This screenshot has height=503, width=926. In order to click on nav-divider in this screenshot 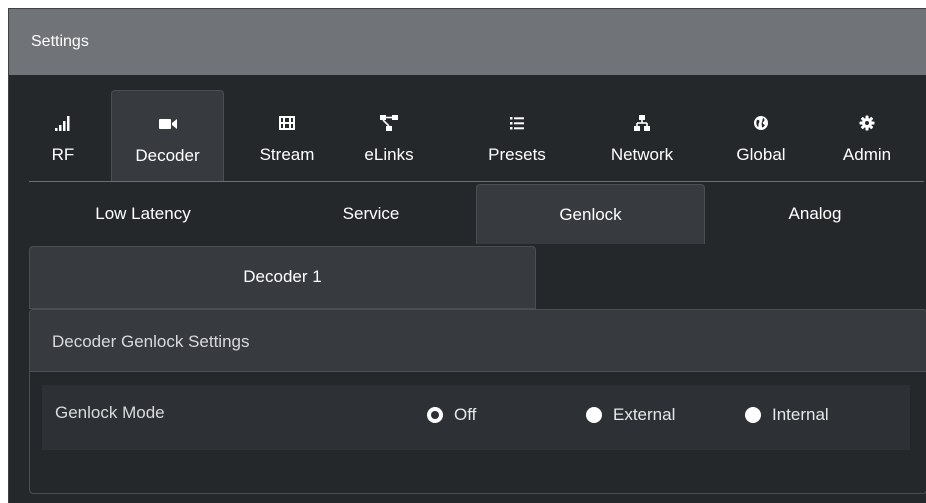, I will do `click(476, 181)`.